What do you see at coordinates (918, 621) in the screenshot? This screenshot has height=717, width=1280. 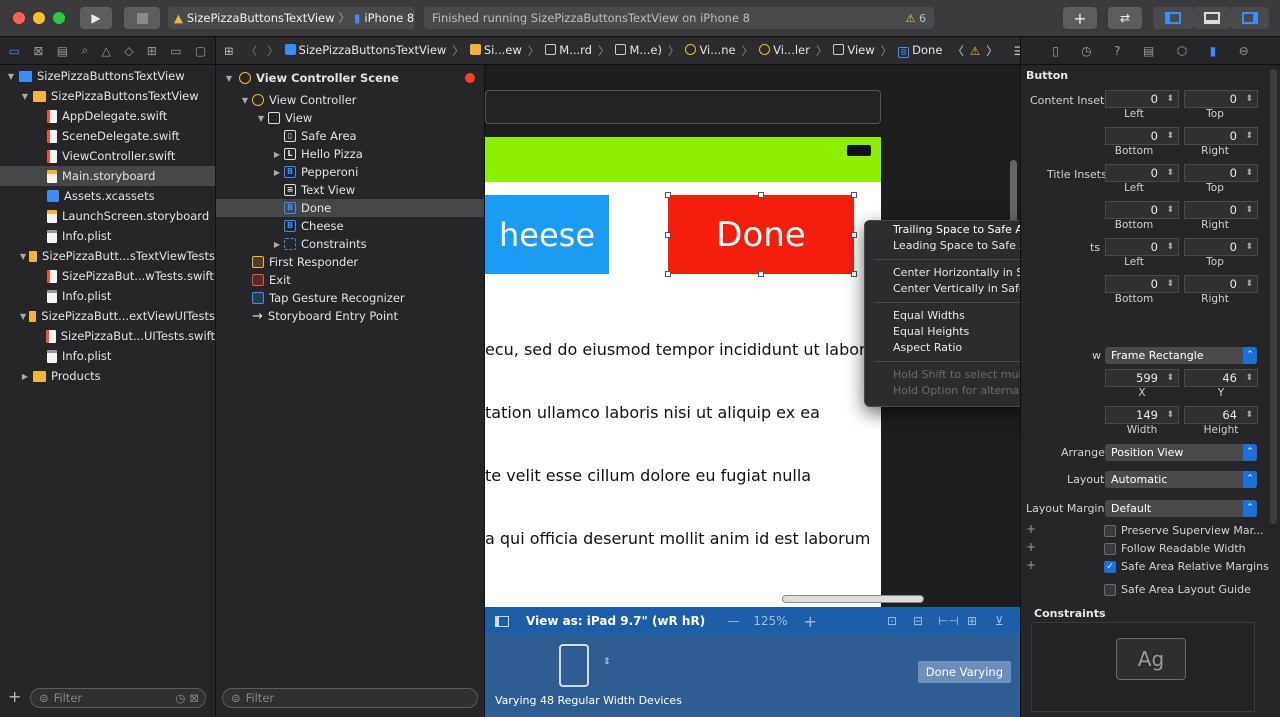 I see `stack-icon: ⊟` at bounding box center [918, 621].